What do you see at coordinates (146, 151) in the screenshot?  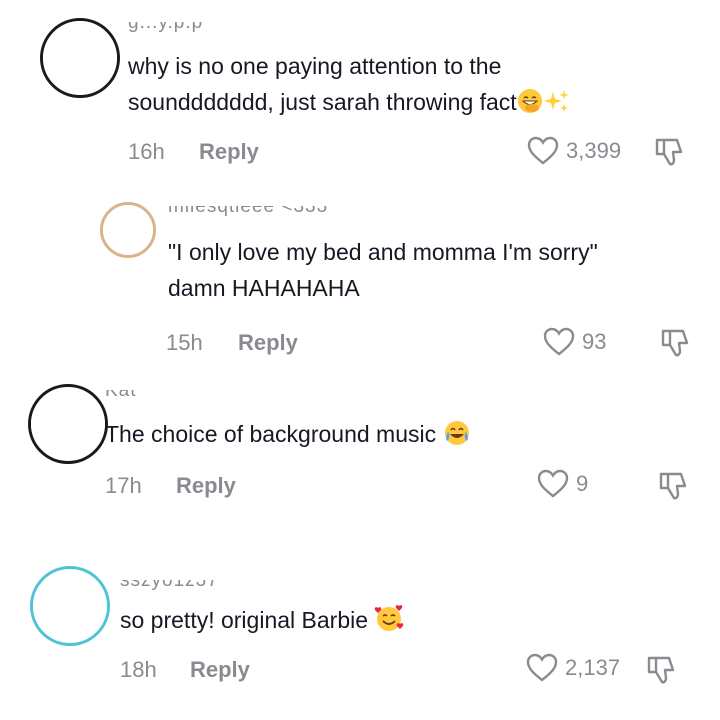 I see `comment-time: 16h` at bounding box center [146, 151].